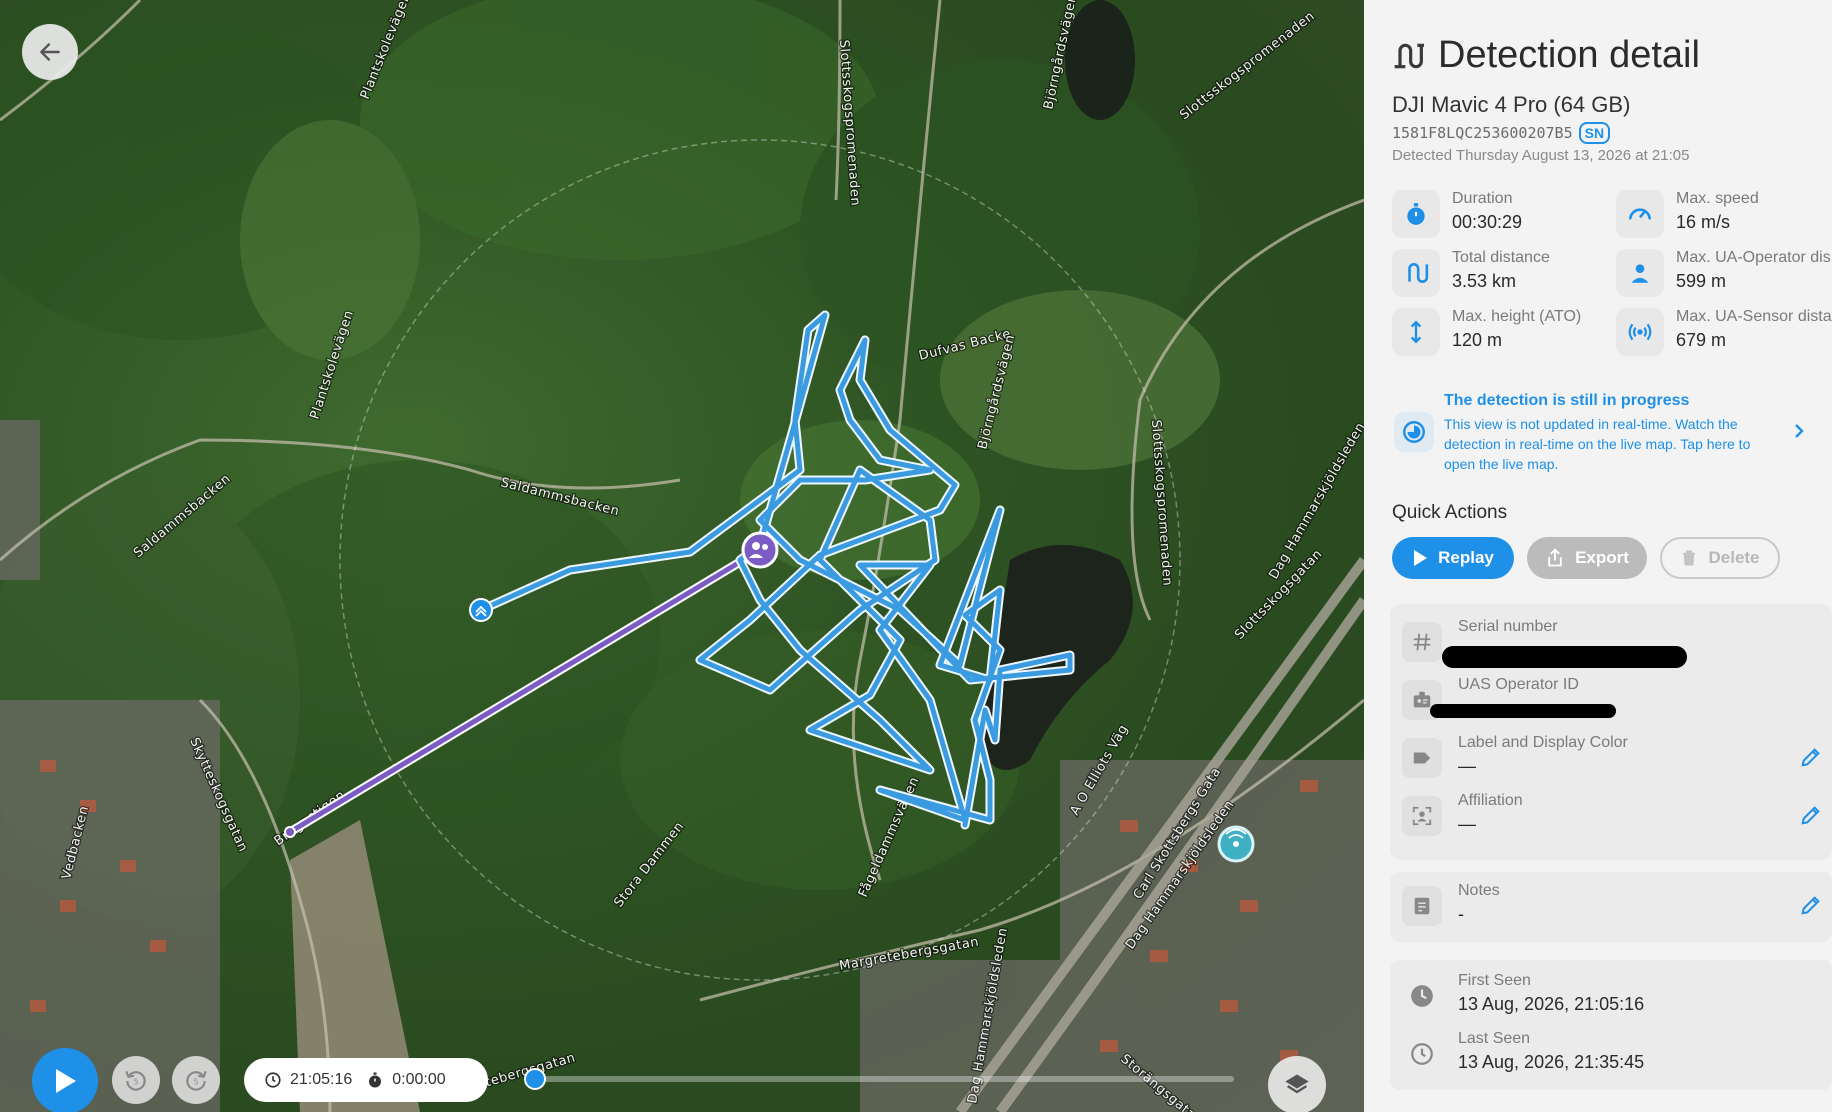 This screenshot has width=1832, height=1112. I want to click on arrow-left-icon, so click(50, 52).